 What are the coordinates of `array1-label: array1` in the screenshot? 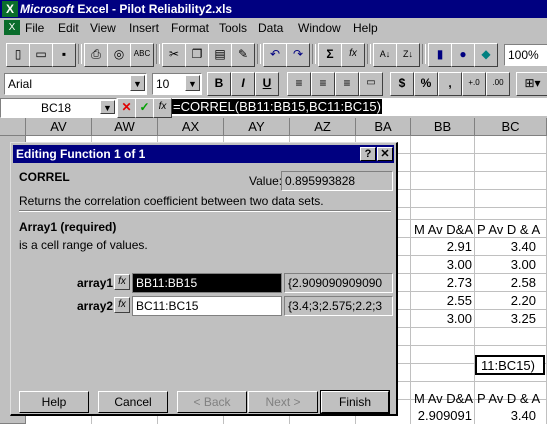 It's located at (95, 283).